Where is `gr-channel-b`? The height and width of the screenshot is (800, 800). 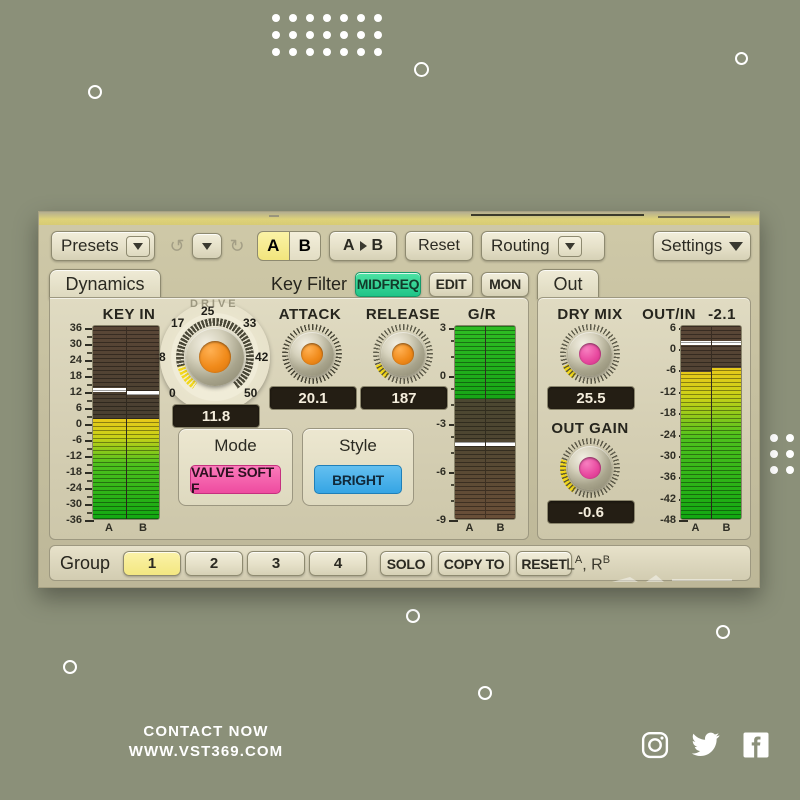 gr-channel-b is located at coordinates (499, 422).